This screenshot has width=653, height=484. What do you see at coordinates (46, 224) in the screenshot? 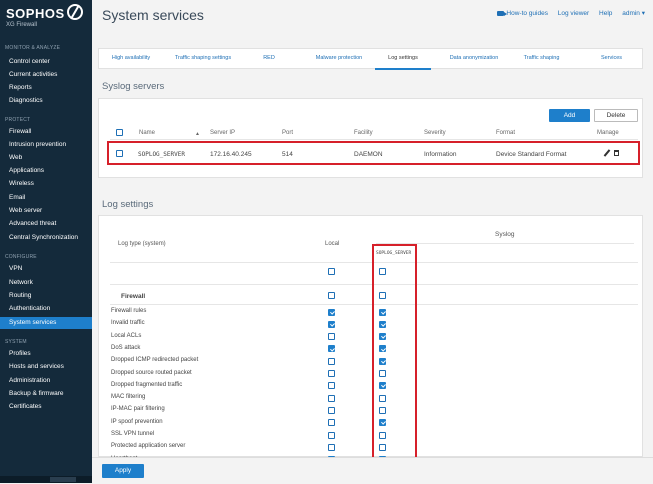
I see `nav-advanced-threat: Advanced threat` at bounding box center [46, 224].